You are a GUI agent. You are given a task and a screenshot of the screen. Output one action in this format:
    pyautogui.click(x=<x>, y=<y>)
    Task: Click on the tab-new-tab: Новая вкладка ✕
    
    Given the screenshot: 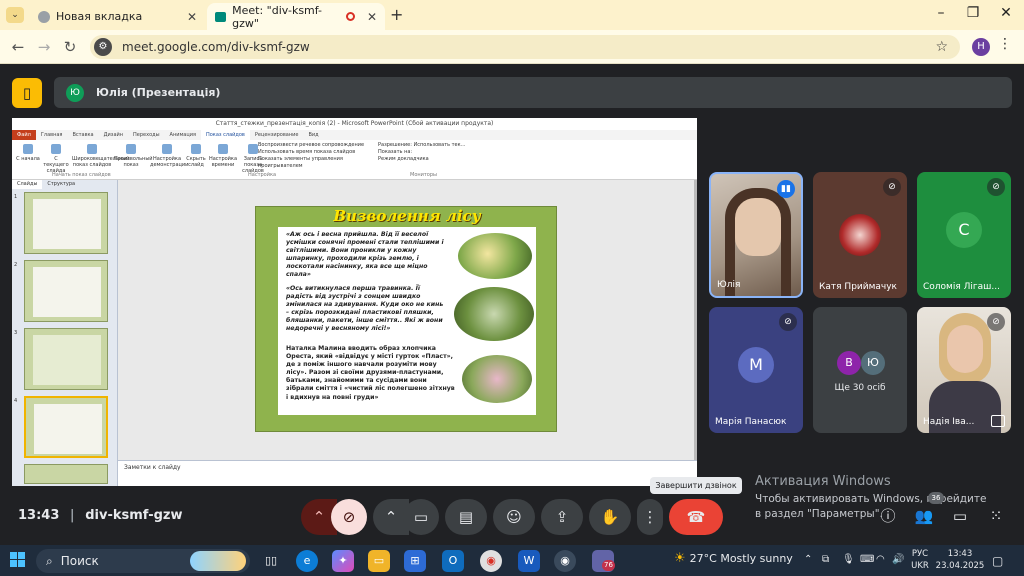 What is the action you would take?
    pyautogui.click(x=117, y=16)
    